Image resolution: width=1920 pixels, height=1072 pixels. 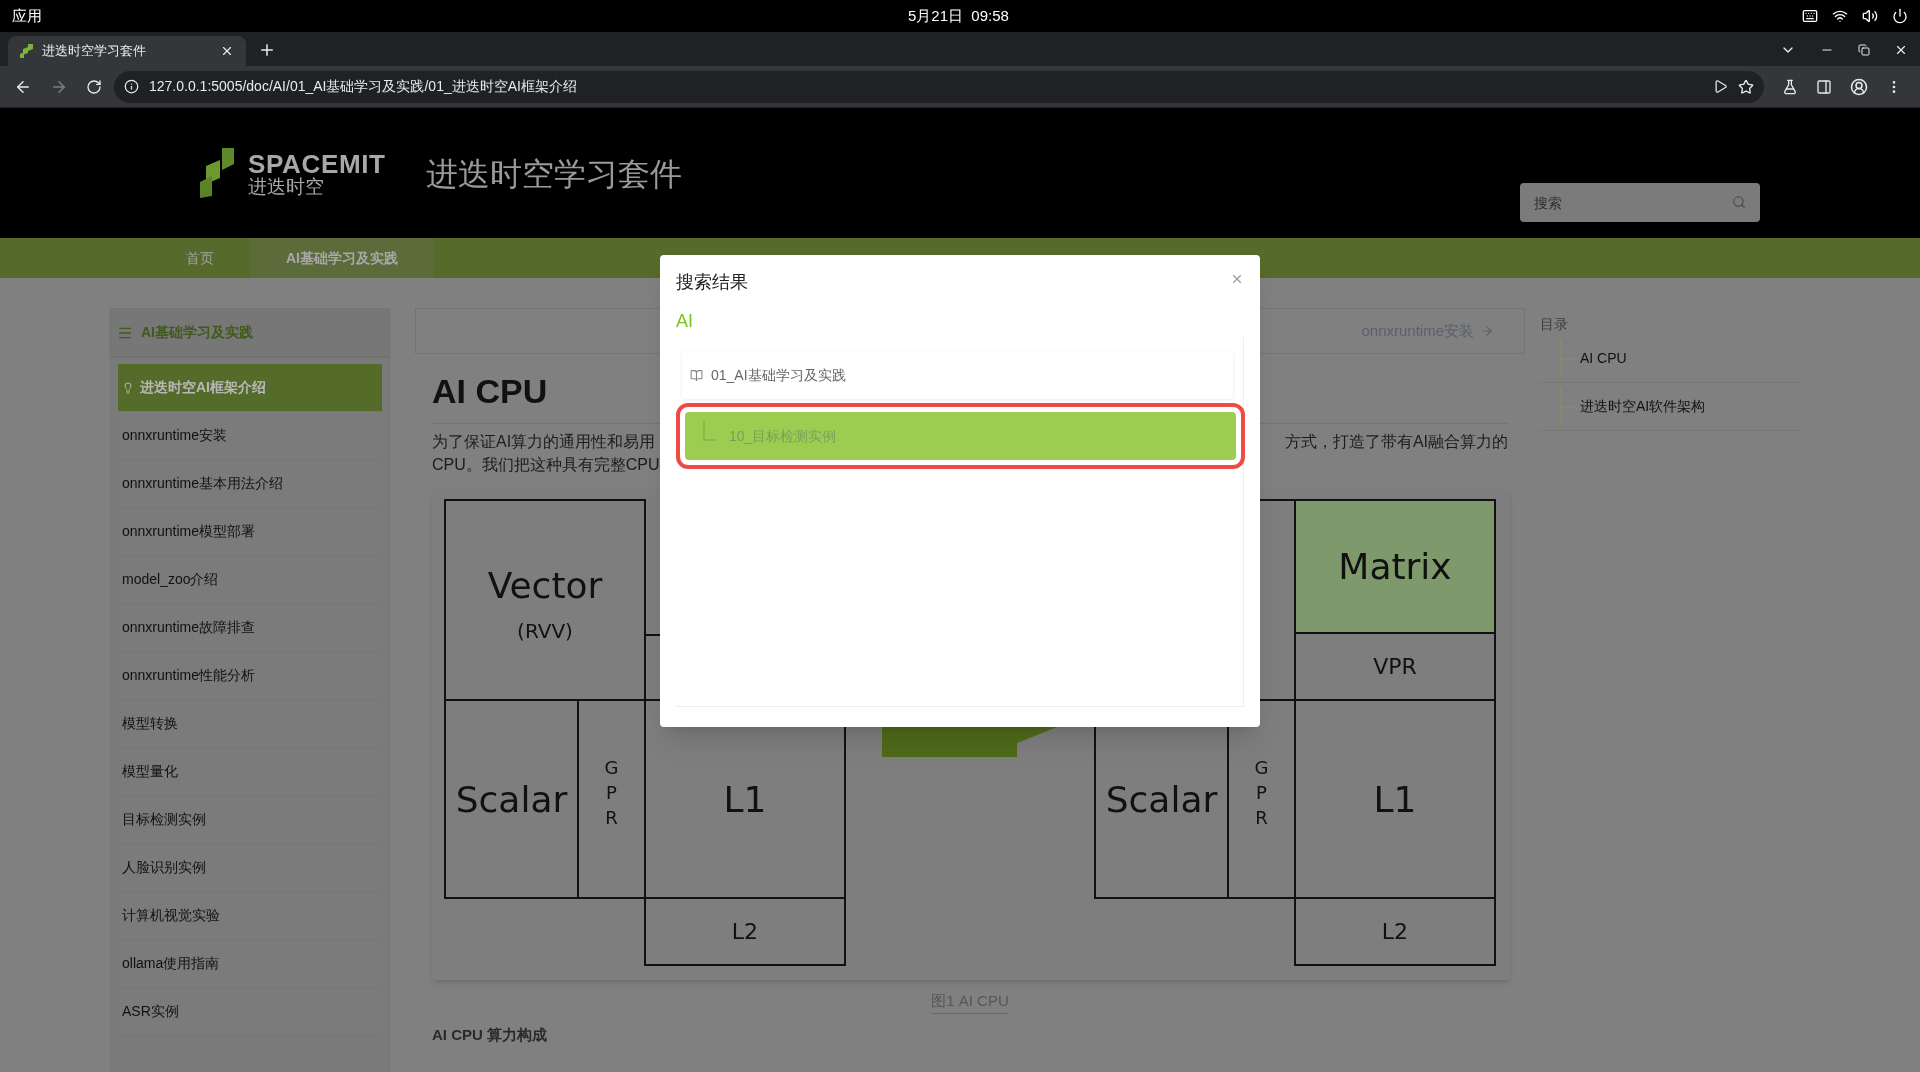 What do you see at coordinates (227, 51) in the screenshot?
I see `close-tab-icon` at bounding box center [227, 51].